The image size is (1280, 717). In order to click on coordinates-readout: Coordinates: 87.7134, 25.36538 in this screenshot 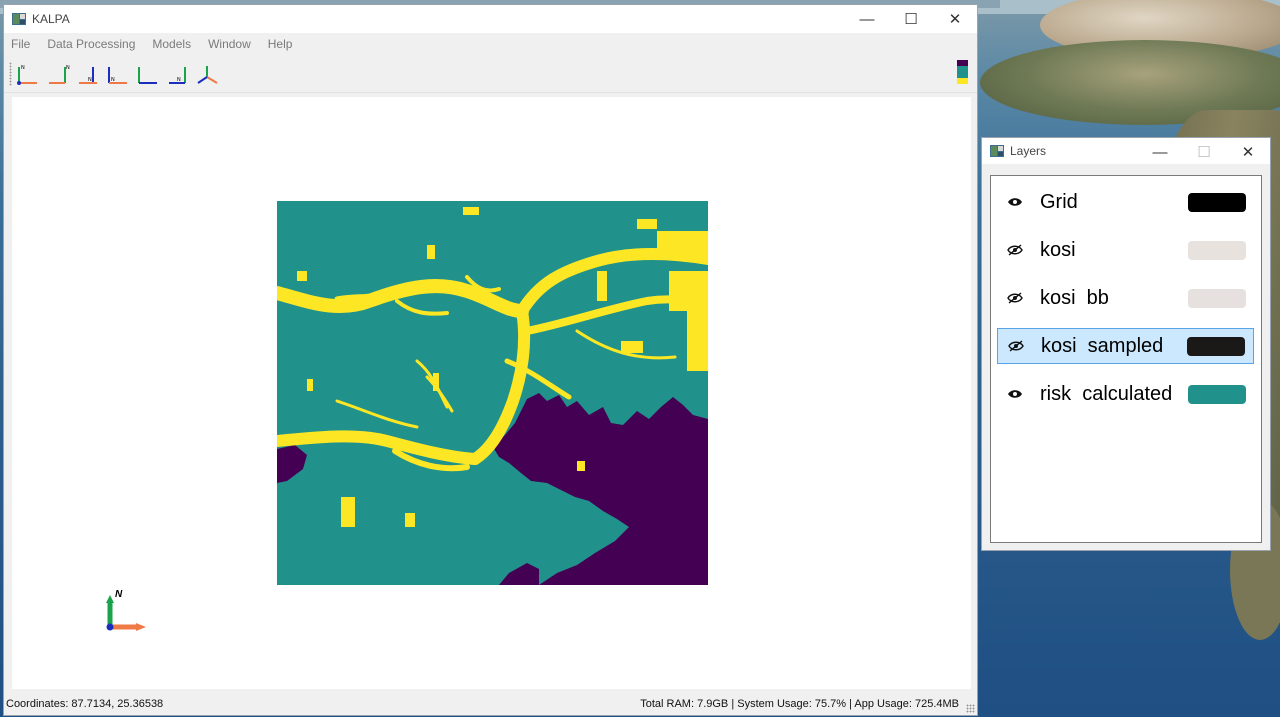, I will do `click(85, 704)`.